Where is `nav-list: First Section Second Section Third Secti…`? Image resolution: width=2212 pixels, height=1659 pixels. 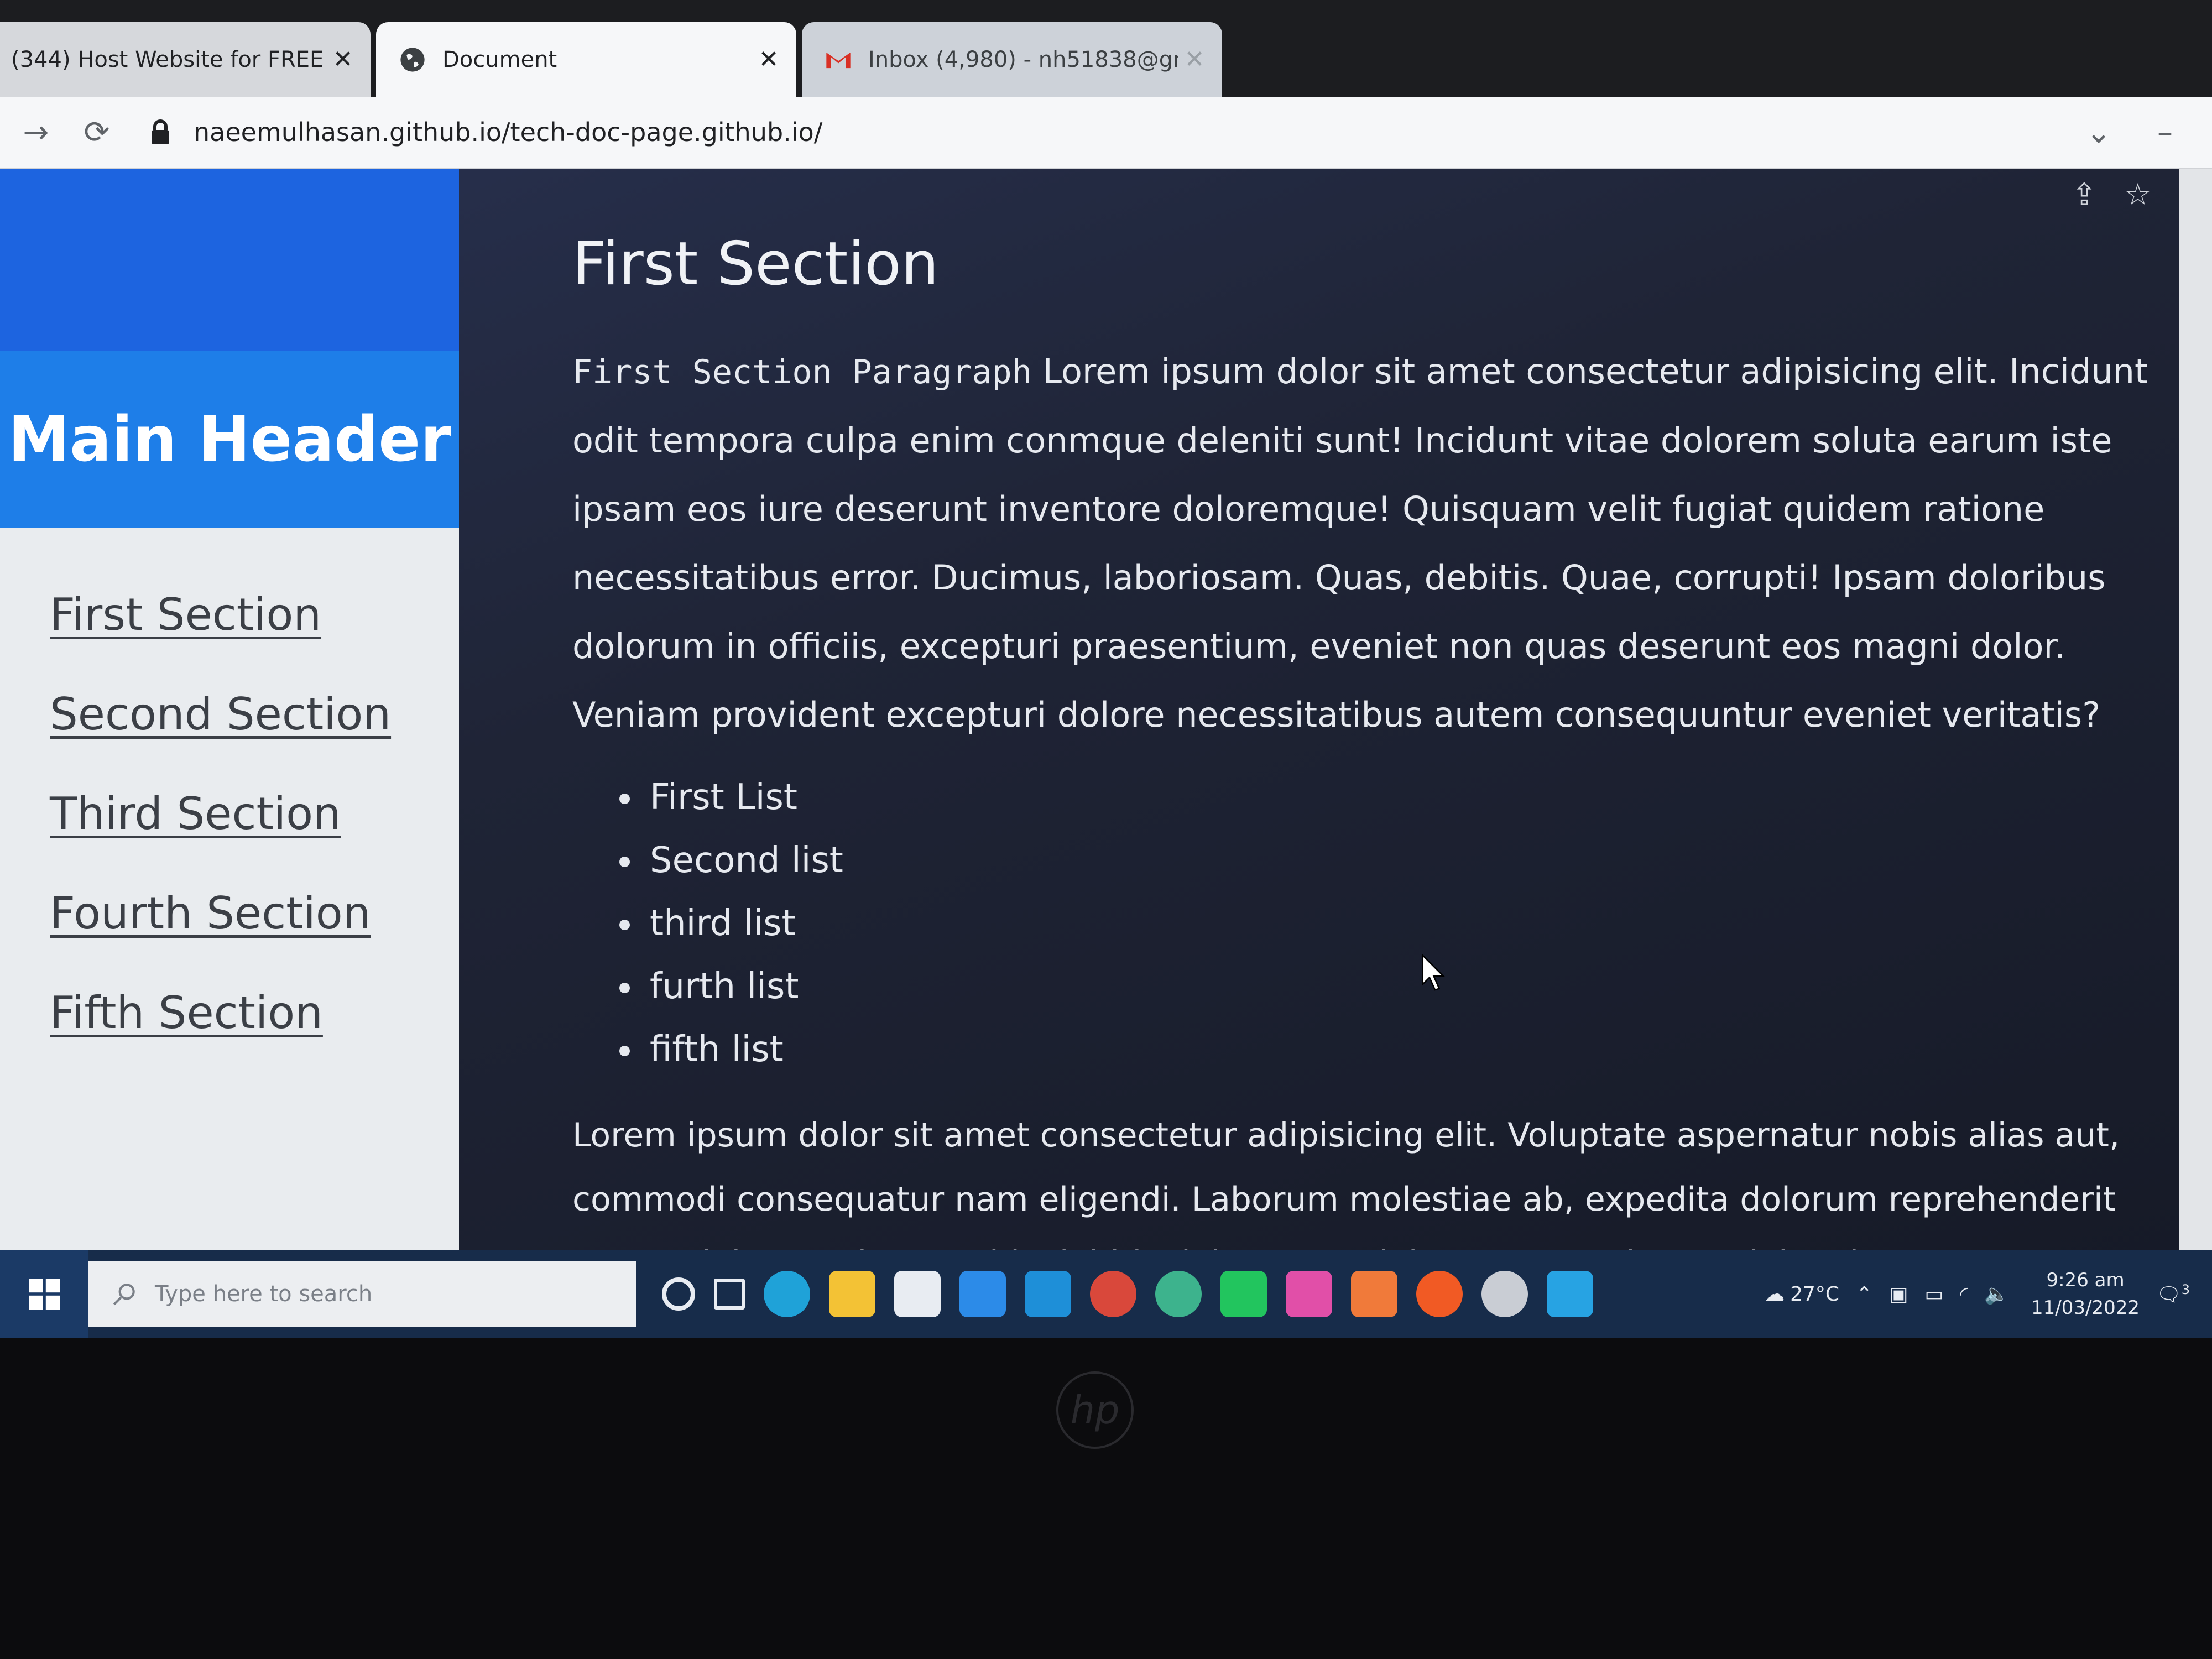
nav-list: First Section Second Section Third Secti… is located at coordinates (221, 838).